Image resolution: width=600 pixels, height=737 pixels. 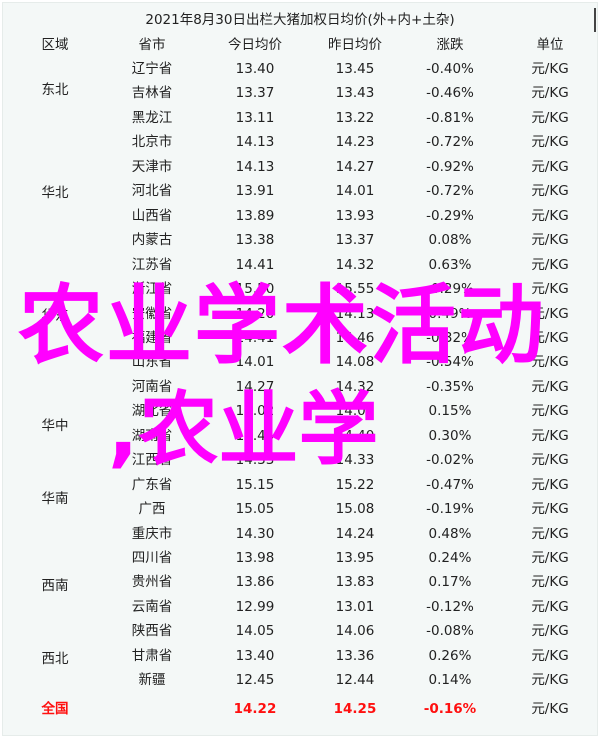 I want to click on table-row: 辽宁省 13.40 13.45 -0.40% 元/KG, so click(x=300, y=69).